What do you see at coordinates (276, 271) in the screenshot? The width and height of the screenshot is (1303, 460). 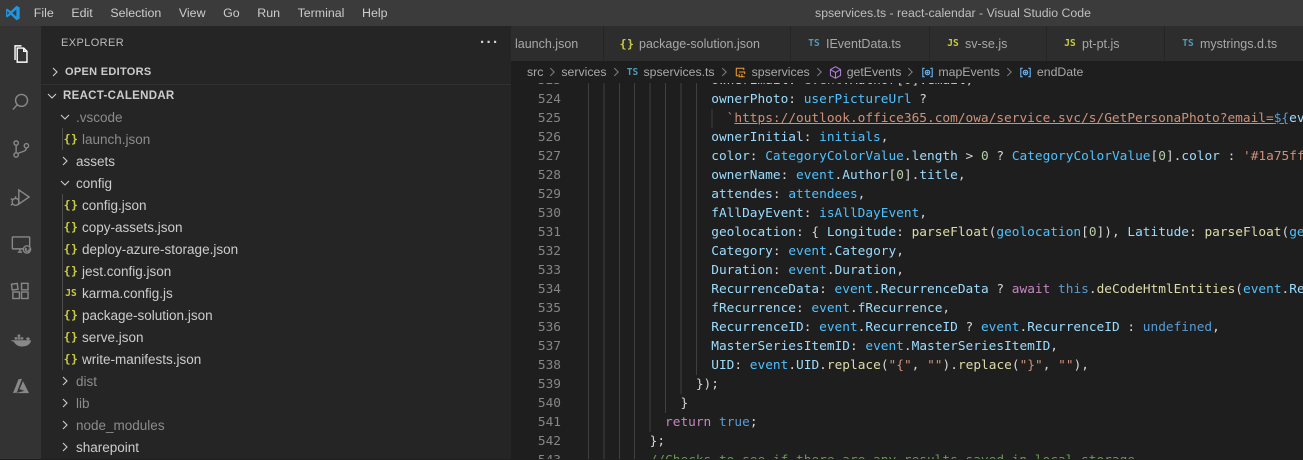 I see `tree-item-jest-config-json: {} jest.config.json` at bounding box center [276, 271].